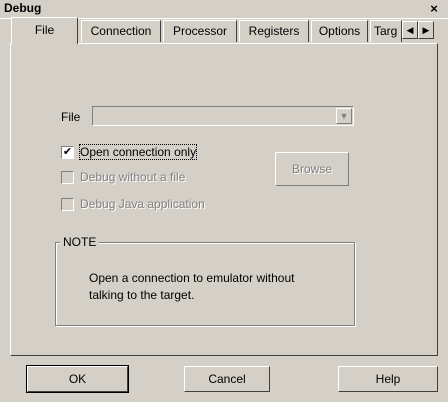  What do you see at coordinates (133, 177) in the screenshot?
I see `debug-without-file-label: Debug without a file` at bounding box center [133, 177].